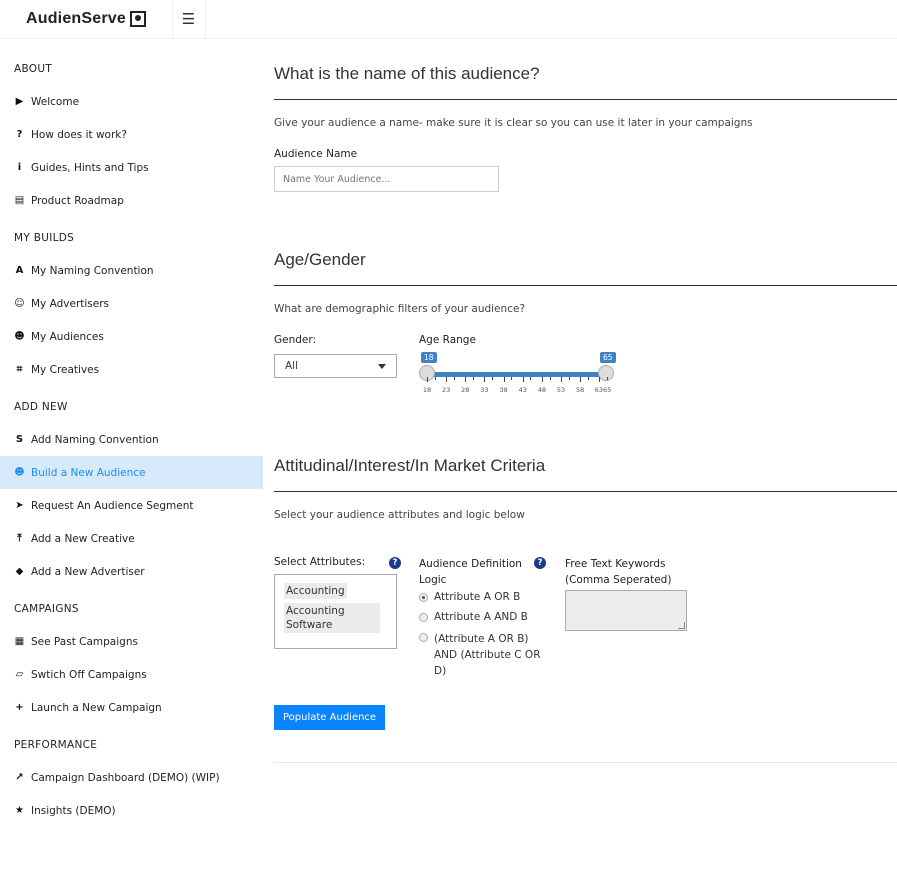  What do you see at coordinates (19, 674) in the screenshot?
I see `eraser-icon: ▱` at bounding box center [19, 674].